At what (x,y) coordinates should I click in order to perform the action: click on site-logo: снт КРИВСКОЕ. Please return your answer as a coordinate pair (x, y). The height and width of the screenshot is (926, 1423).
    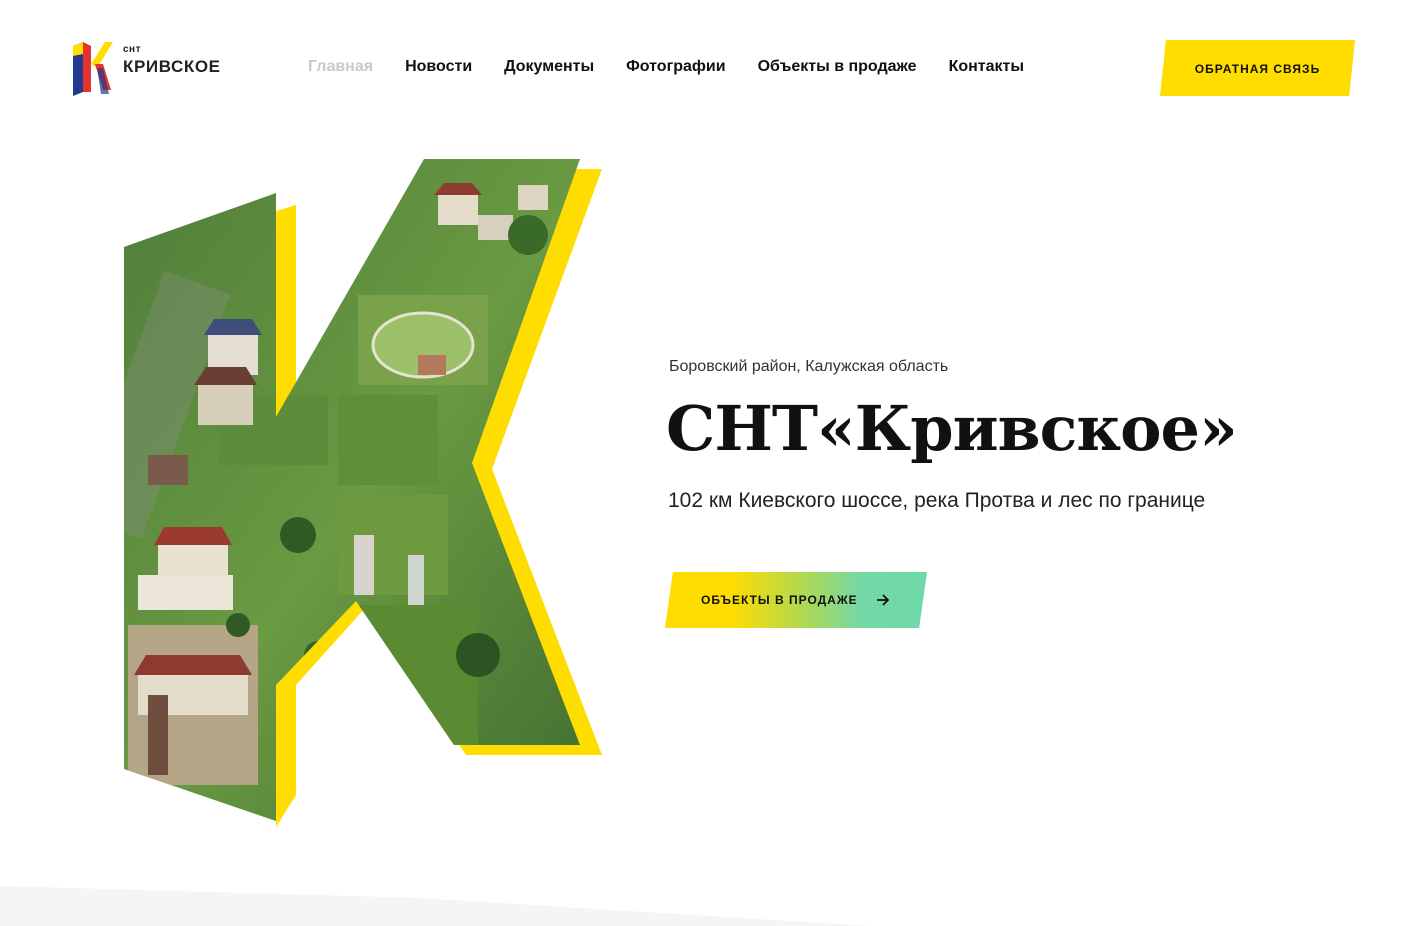
    Looking at the image, I should click on (151, 68).